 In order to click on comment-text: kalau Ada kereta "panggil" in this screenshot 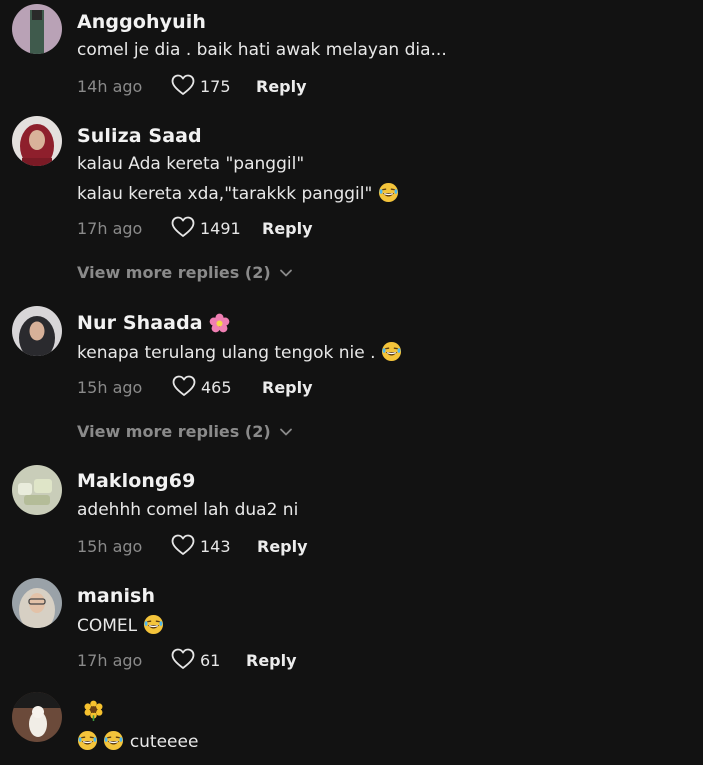, I will do `click(191, 164)`.